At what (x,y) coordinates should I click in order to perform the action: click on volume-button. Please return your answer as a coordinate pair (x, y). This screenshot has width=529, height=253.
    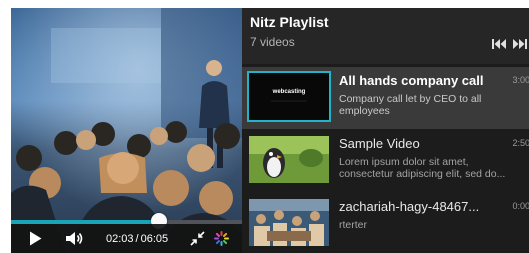
    Looking at the image, I should click on (74, 239).